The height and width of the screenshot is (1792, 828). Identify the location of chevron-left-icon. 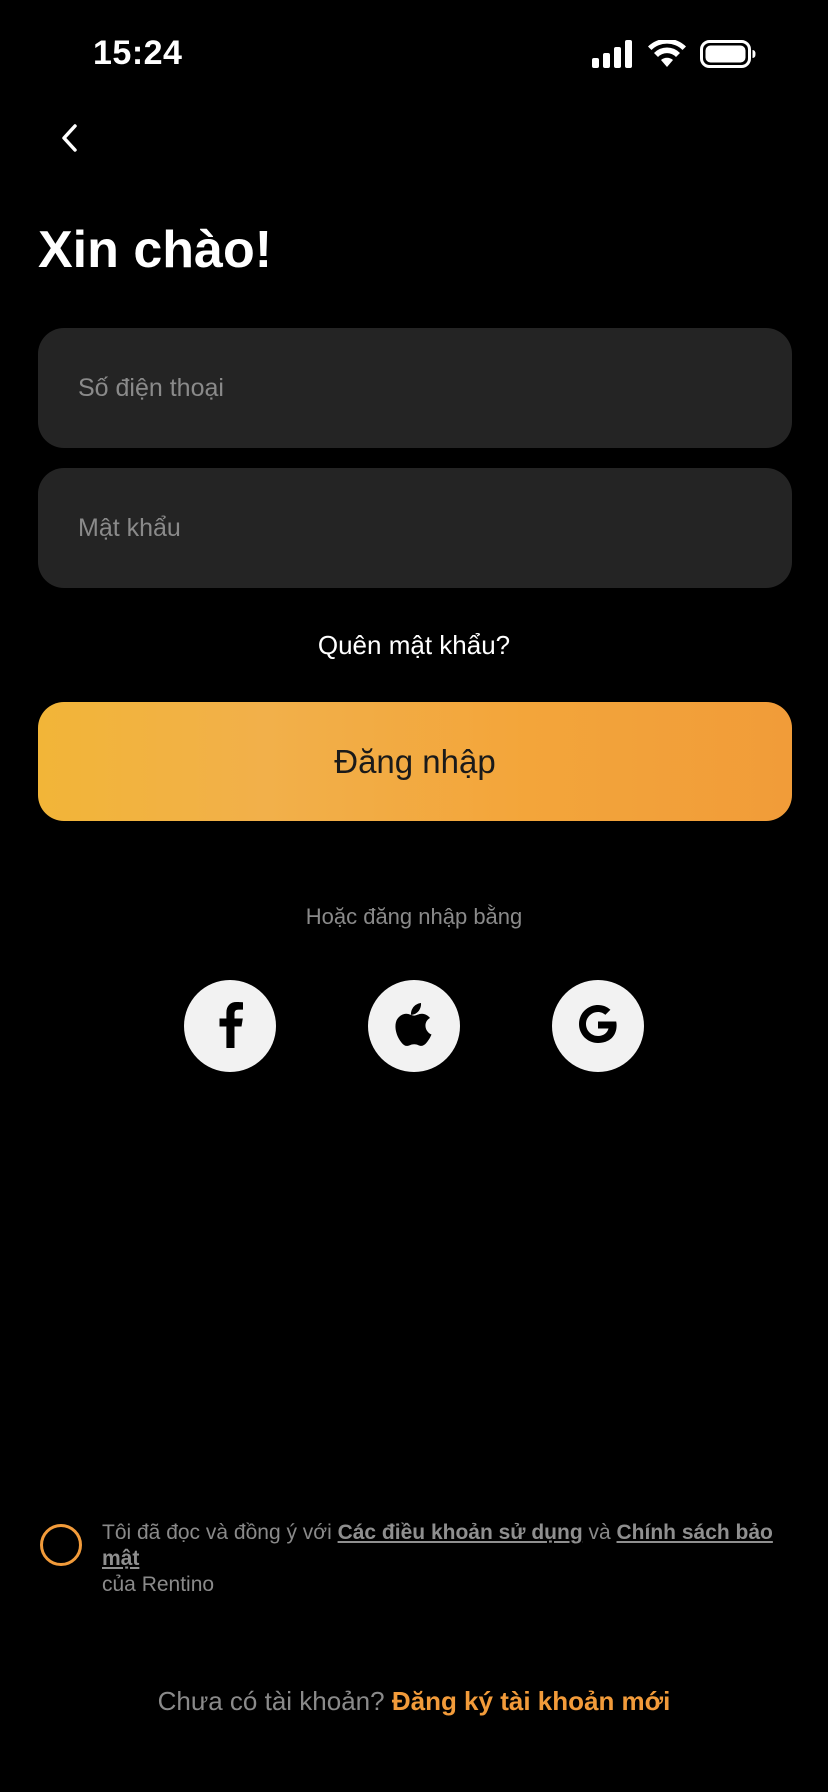
(70, 140).